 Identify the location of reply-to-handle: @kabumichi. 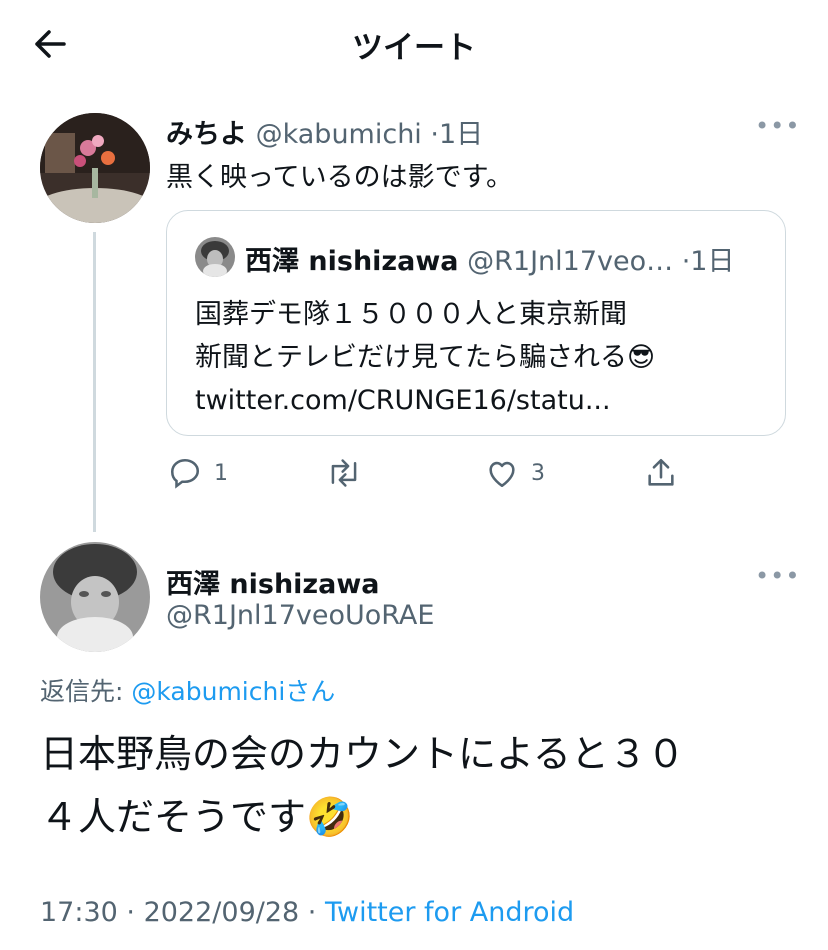
(208, 691).